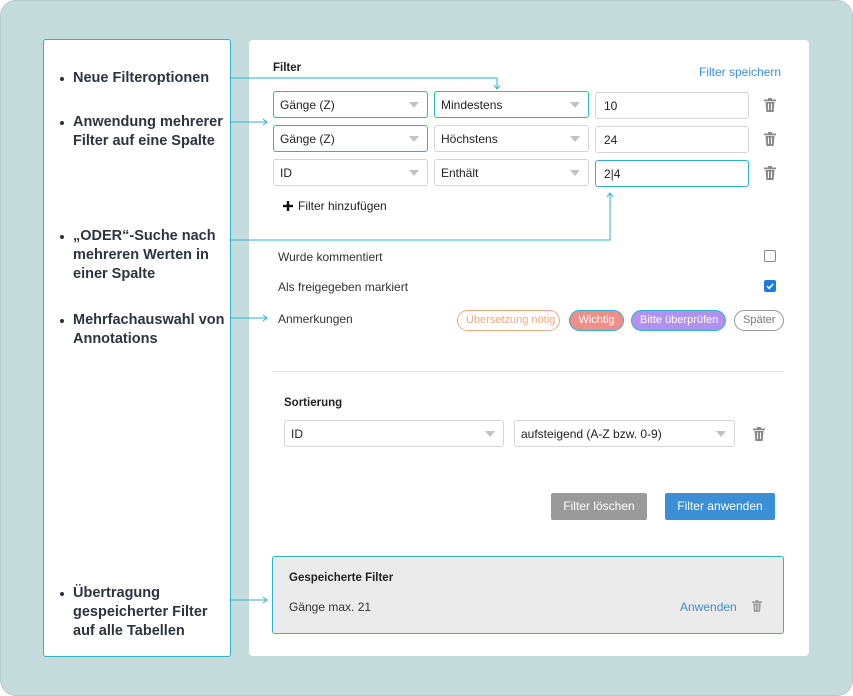 This screenshot has height=696, width=853. I want to click on filter-operator-select: Enthält, so click(511, 172).